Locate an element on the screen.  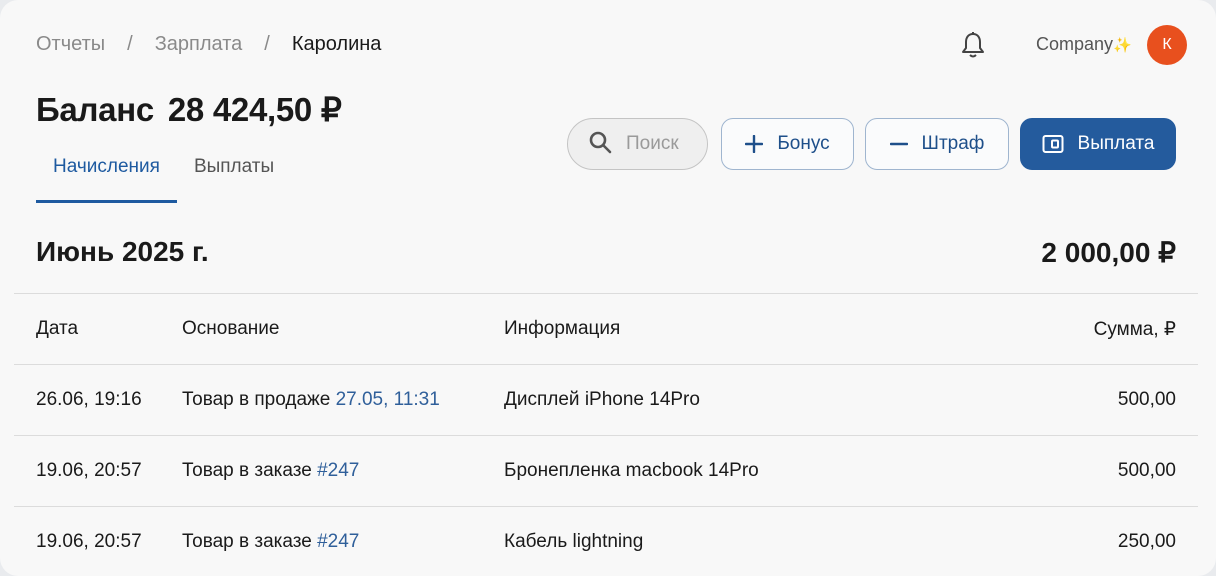
sparkle-icon: ✨ is located at coordinates (1122, 45).